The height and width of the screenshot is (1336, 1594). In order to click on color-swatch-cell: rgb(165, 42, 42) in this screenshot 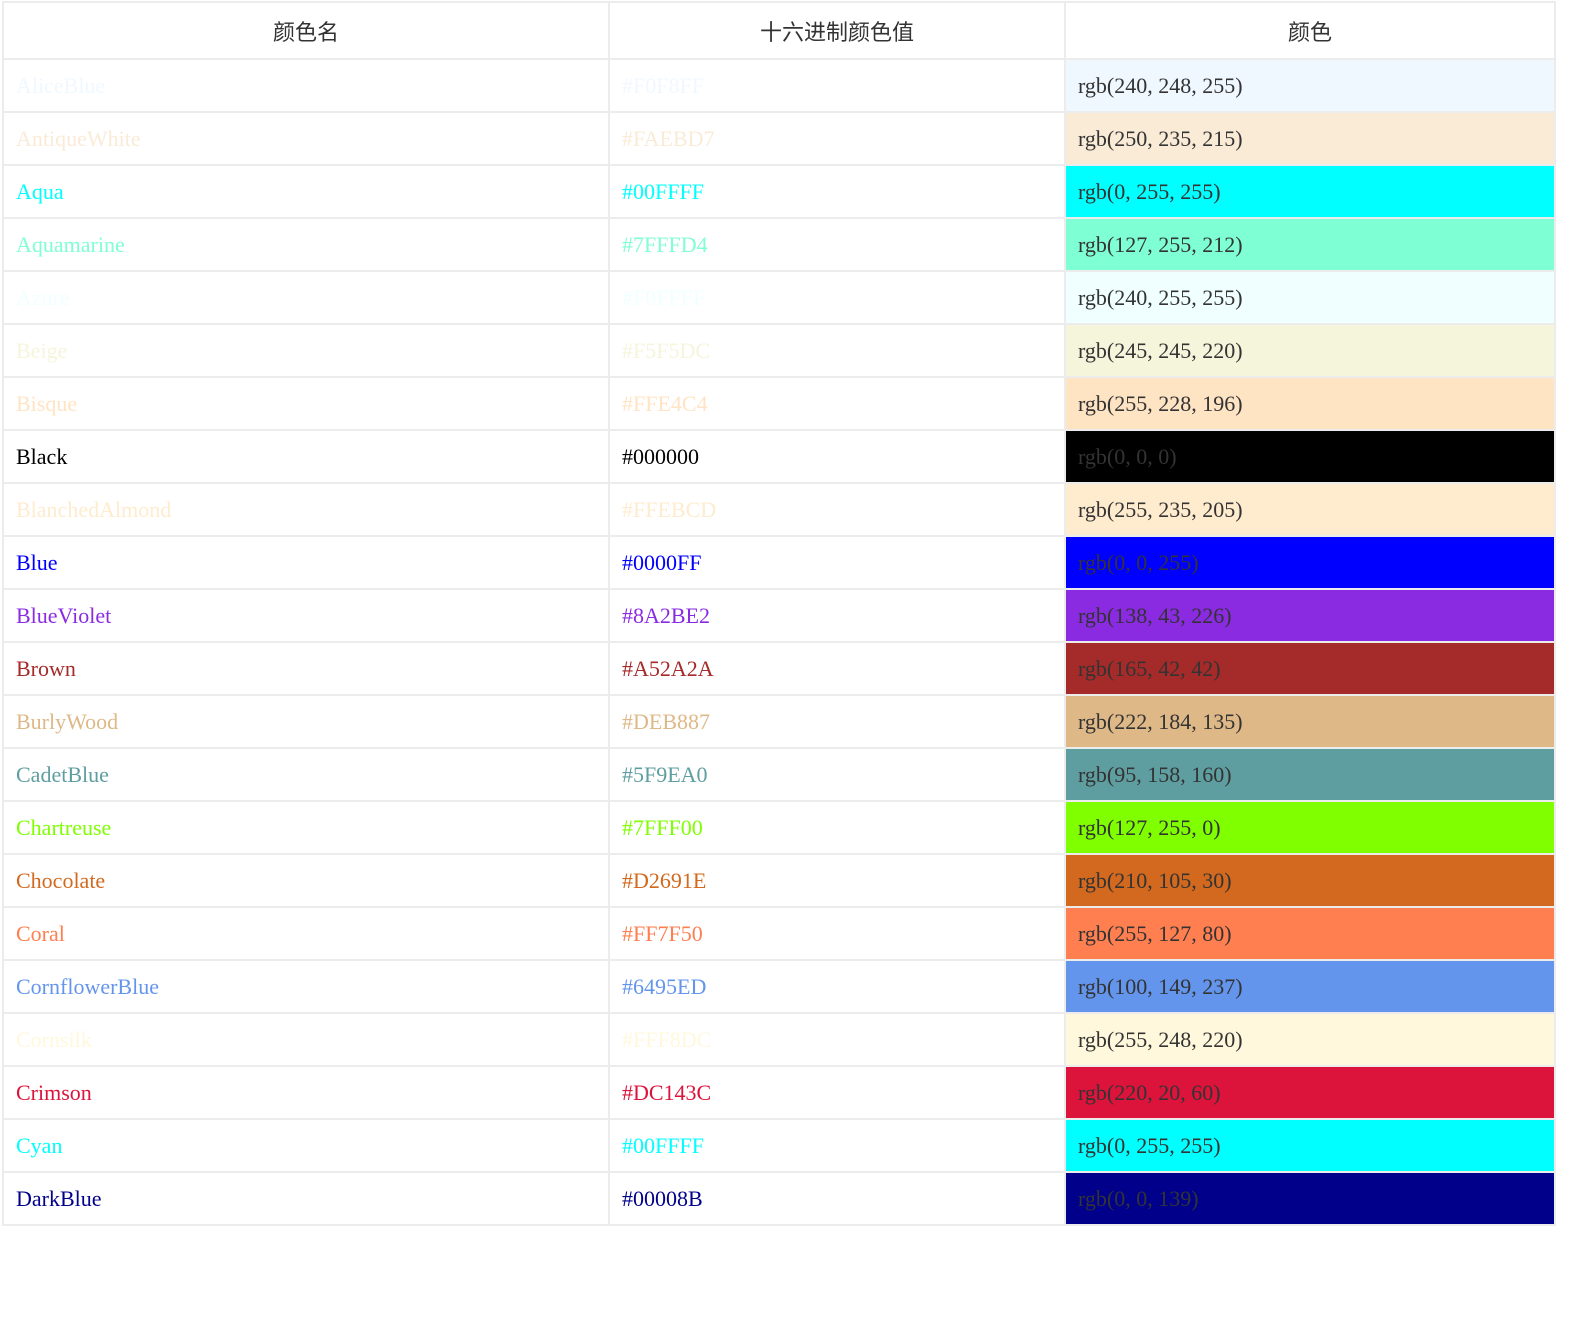, I will do `click(1310, 668)`.